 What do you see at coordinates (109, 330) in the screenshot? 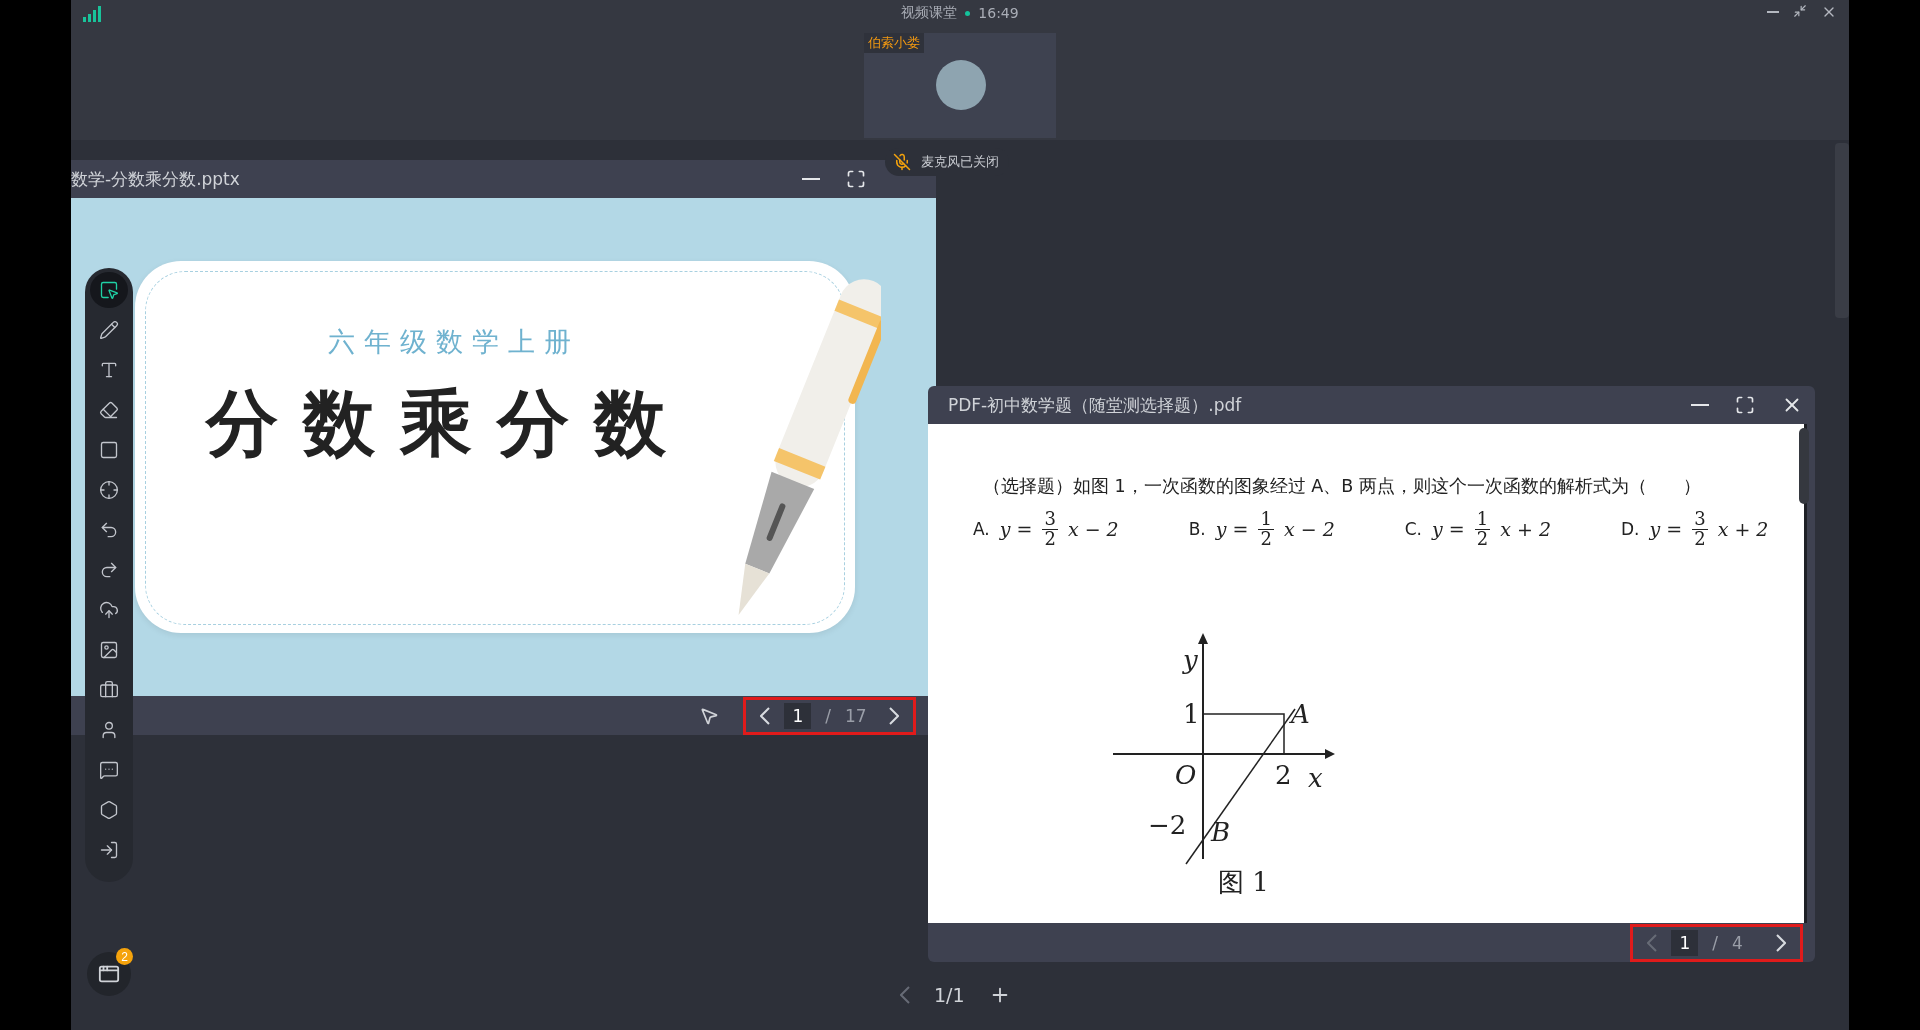
I see `pen-icon` at bounding box center [109, 330].